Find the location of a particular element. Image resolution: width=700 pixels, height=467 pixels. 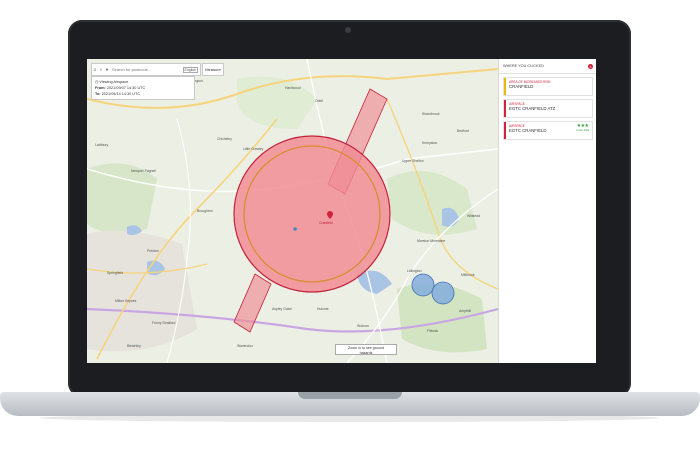

zoom-hint-line: hazards is located at coordinates (366, 352).